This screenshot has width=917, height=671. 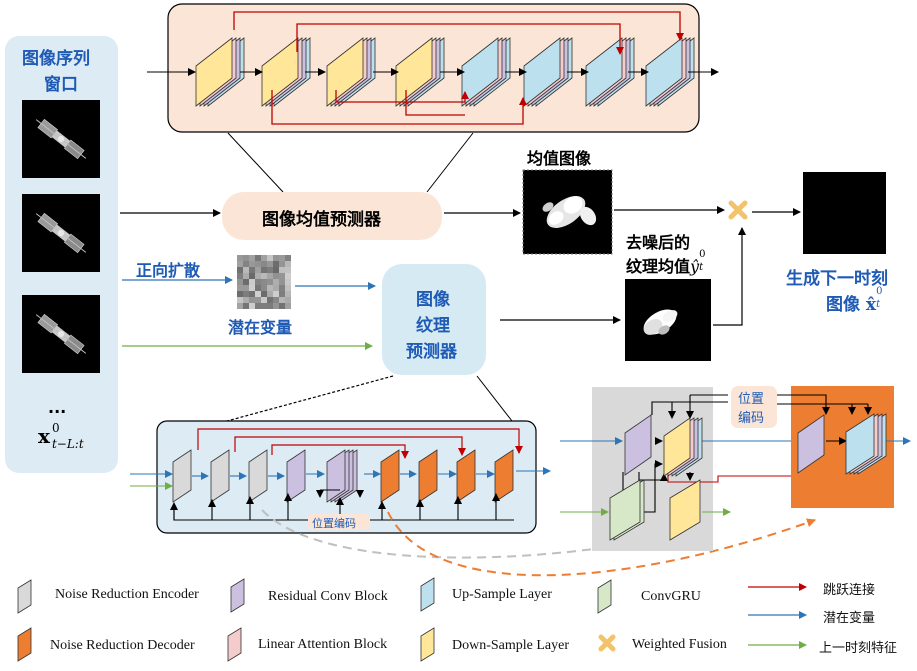 What do you see at coordinates (310, 398) in the screenshot?
I see `zoom-line-left` at bounding box center [310, 398].